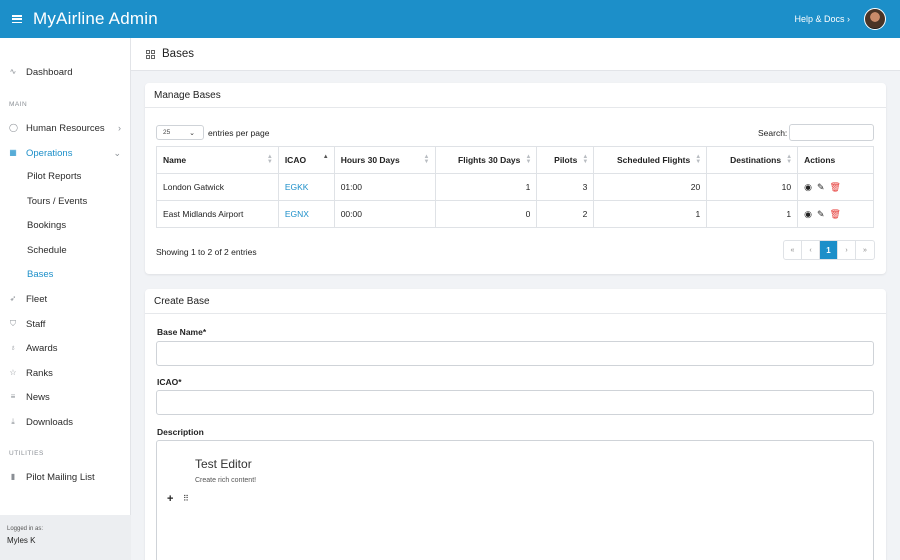 The image size is (900, 560). Describe the element at coordinates (835, 160) in the screenshot. I see `column-header-actions: Actions` at that location.